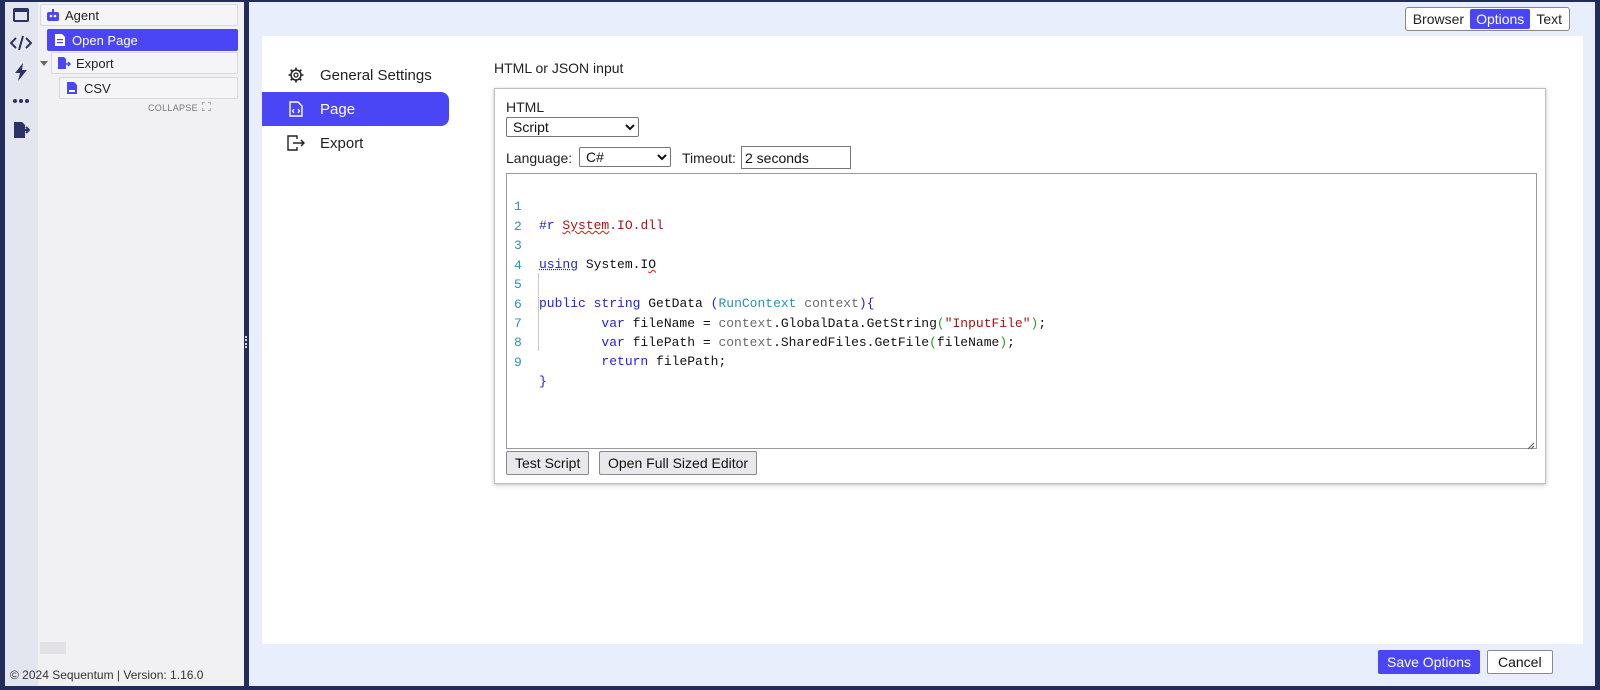 This screenshot has width=1600, height=690. I want to click on nav-general-settings: General Settings, so click(355, 75).